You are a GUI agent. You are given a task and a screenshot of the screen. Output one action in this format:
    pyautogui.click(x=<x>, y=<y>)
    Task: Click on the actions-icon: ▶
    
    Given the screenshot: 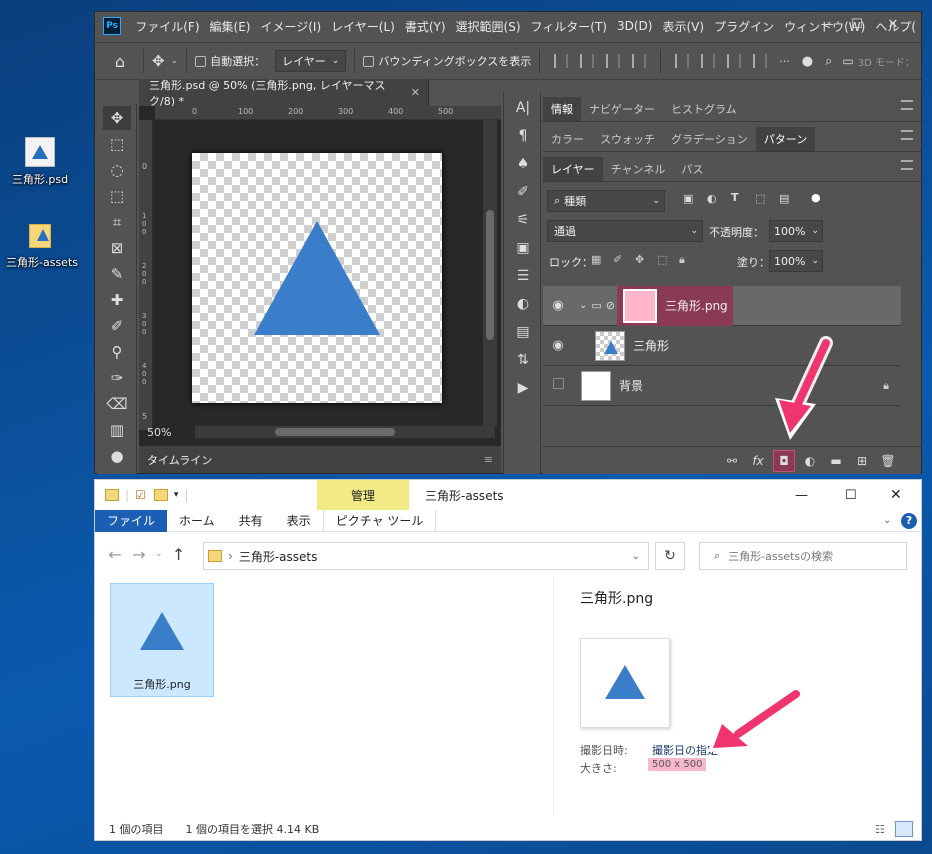 What is the action you would take?
    pyautogui.click(x=523, y=388)
    